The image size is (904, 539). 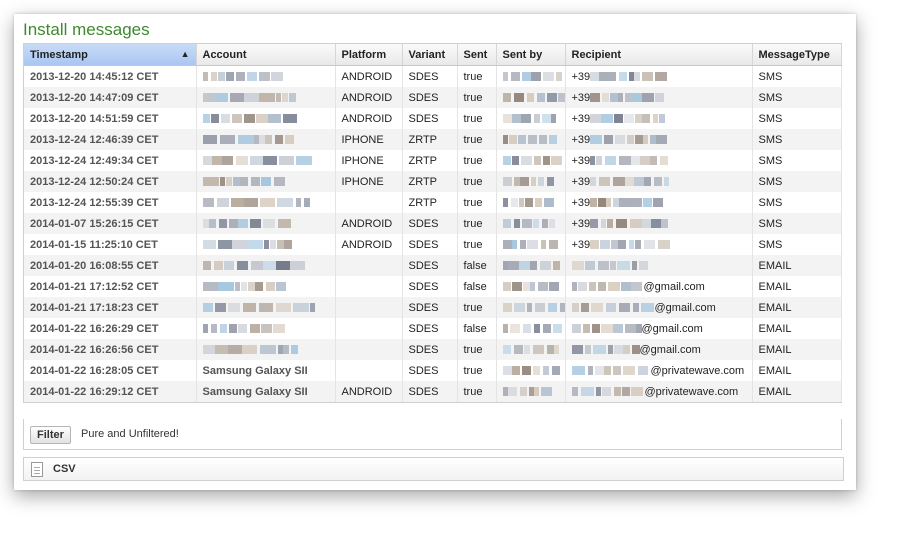 What do you see at coordinates (50, 435) in the screenshot?
I see `filter-button: Filter` at bounding box center [50, 435].